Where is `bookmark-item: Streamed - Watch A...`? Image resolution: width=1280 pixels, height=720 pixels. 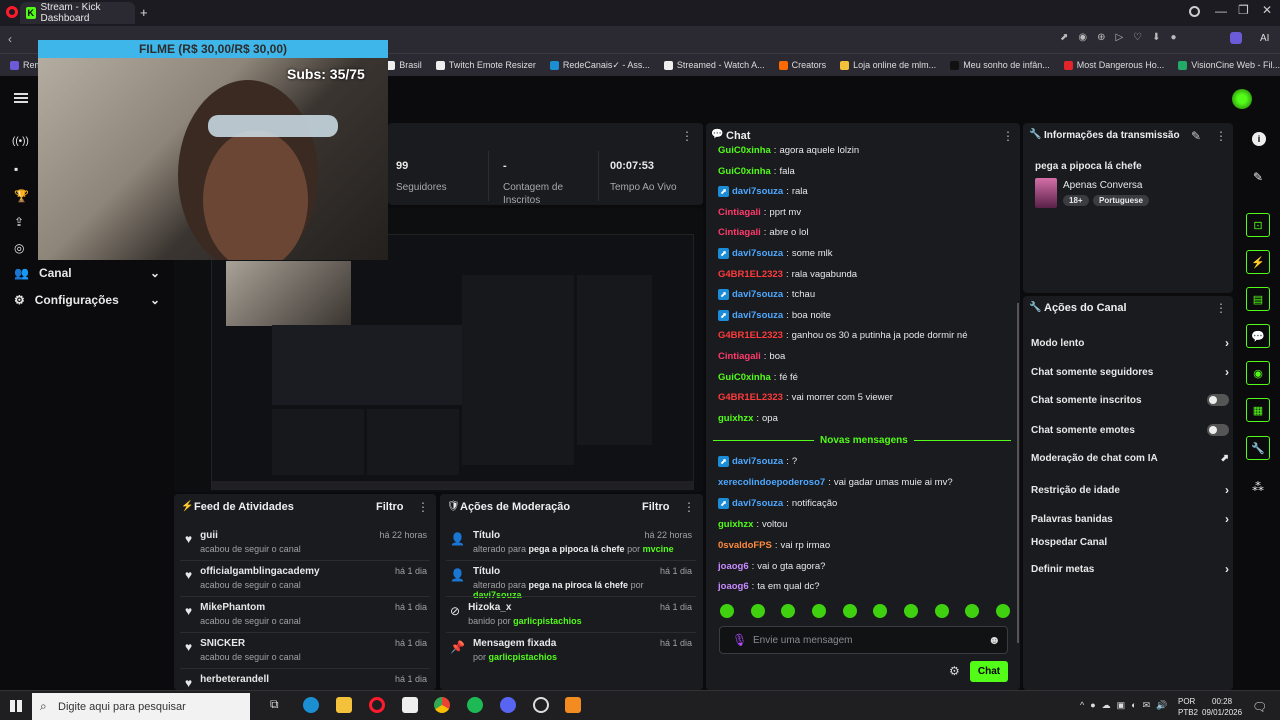 bookmark-item: Streamed - Watch A... is located at coordinates (714, 65).